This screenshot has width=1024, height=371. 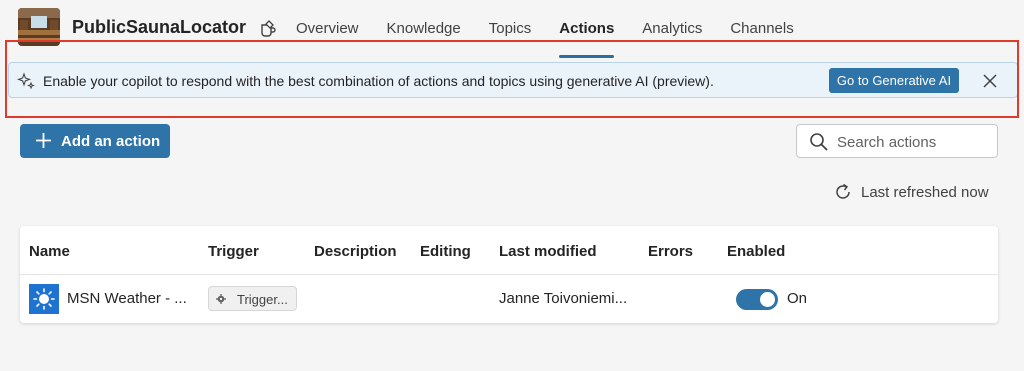 I want to click on sparkle-icon, so click(x=26, y=81).